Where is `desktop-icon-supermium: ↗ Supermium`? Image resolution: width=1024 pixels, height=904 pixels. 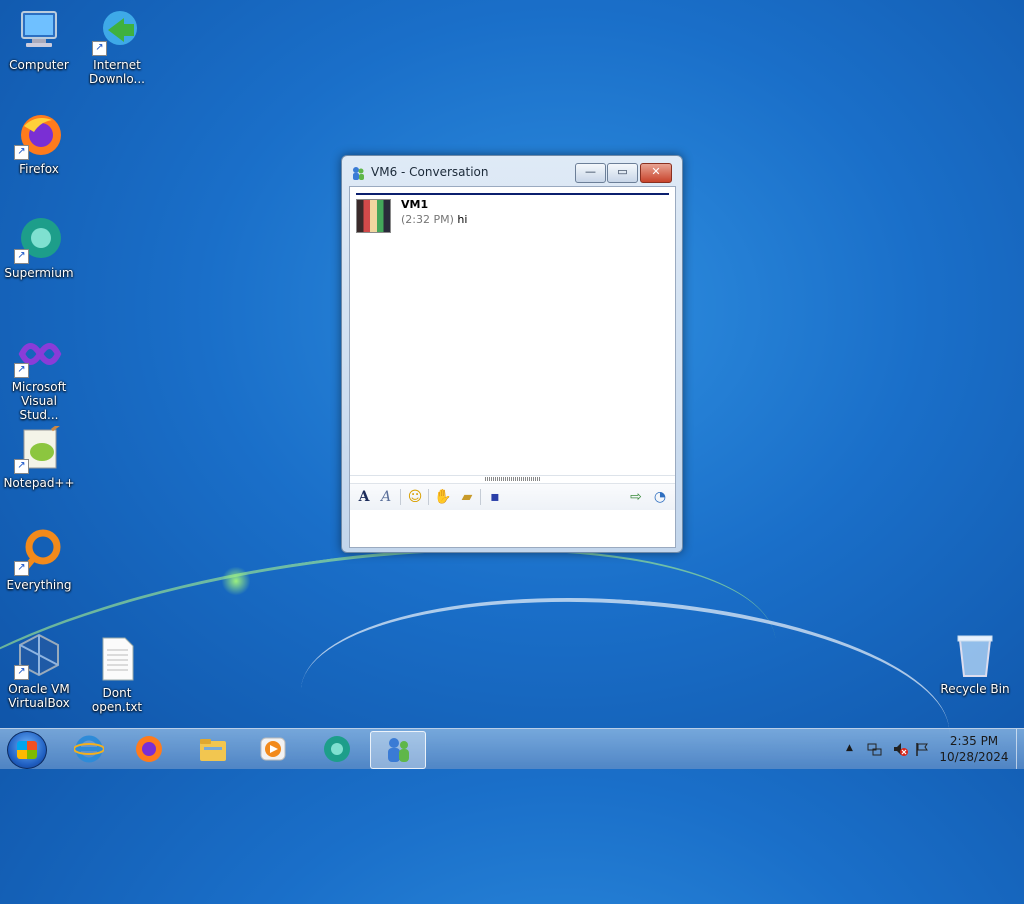
desktop-icon-supermium: ↗ Supermium is located at coordinates (39, 248).